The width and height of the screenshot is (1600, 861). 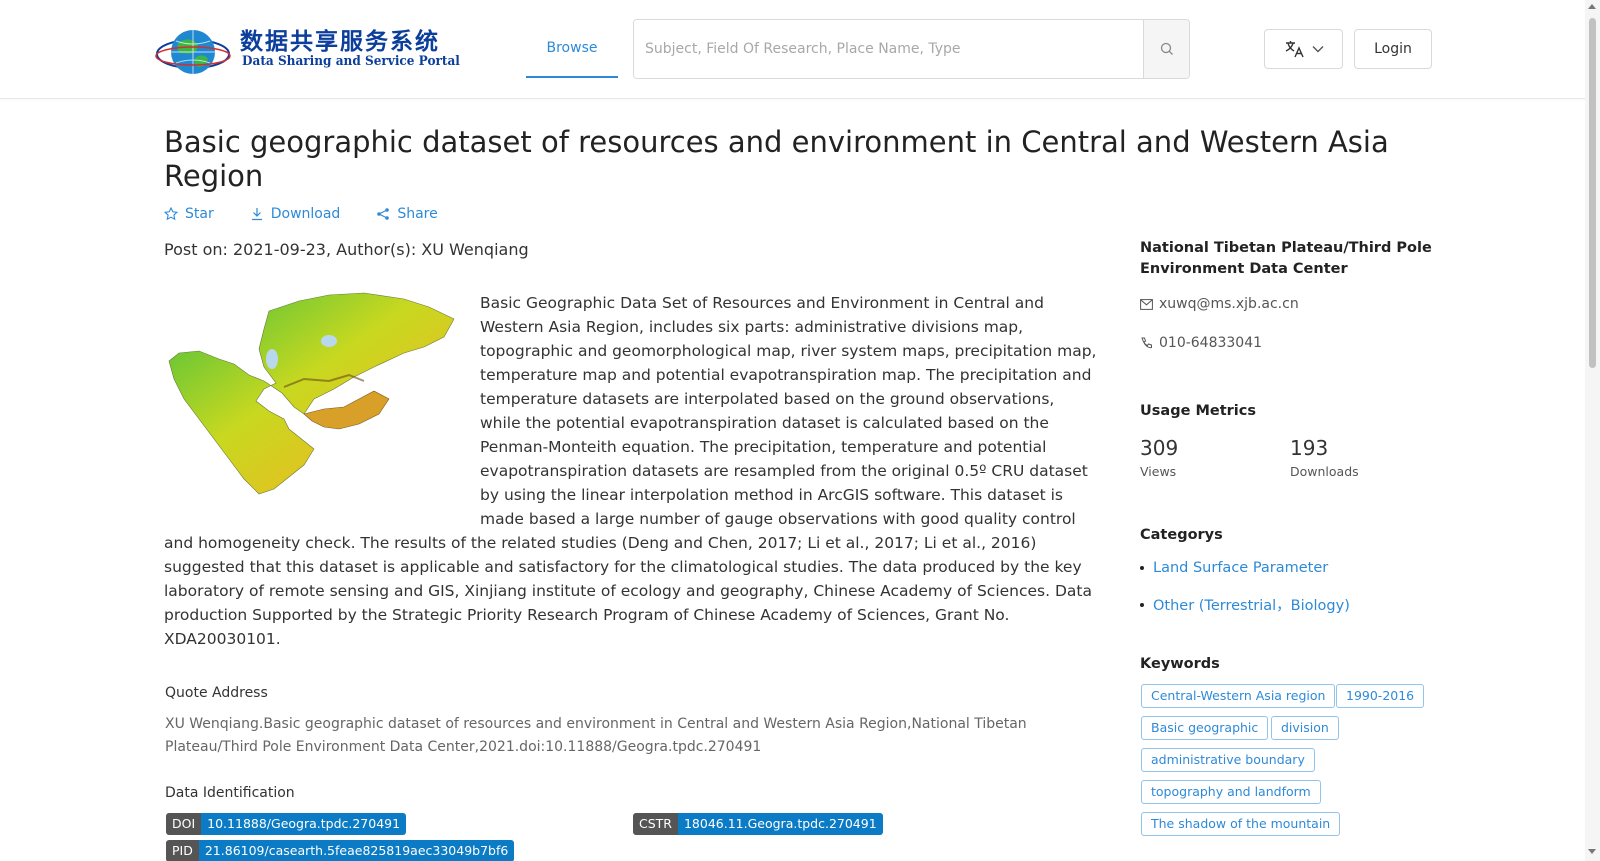 I want to click on views-count: 309, so click(x=1159, y=448).